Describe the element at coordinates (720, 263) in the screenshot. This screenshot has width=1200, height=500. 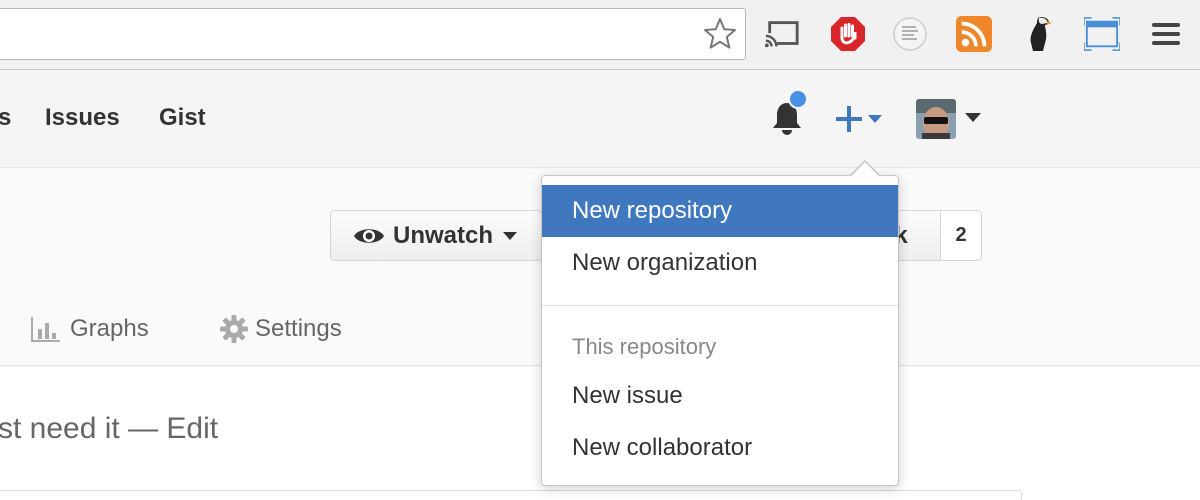
I see `menu-item-new-organization: New organization` at that location.